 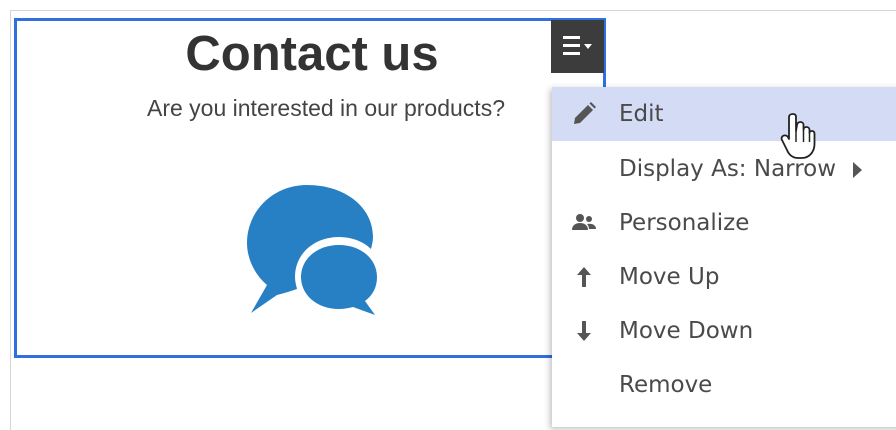 What do you see at coordinates (312, 54) in the screenshot?
I see `block-title: Contact us` at bounding box center [312, 54].